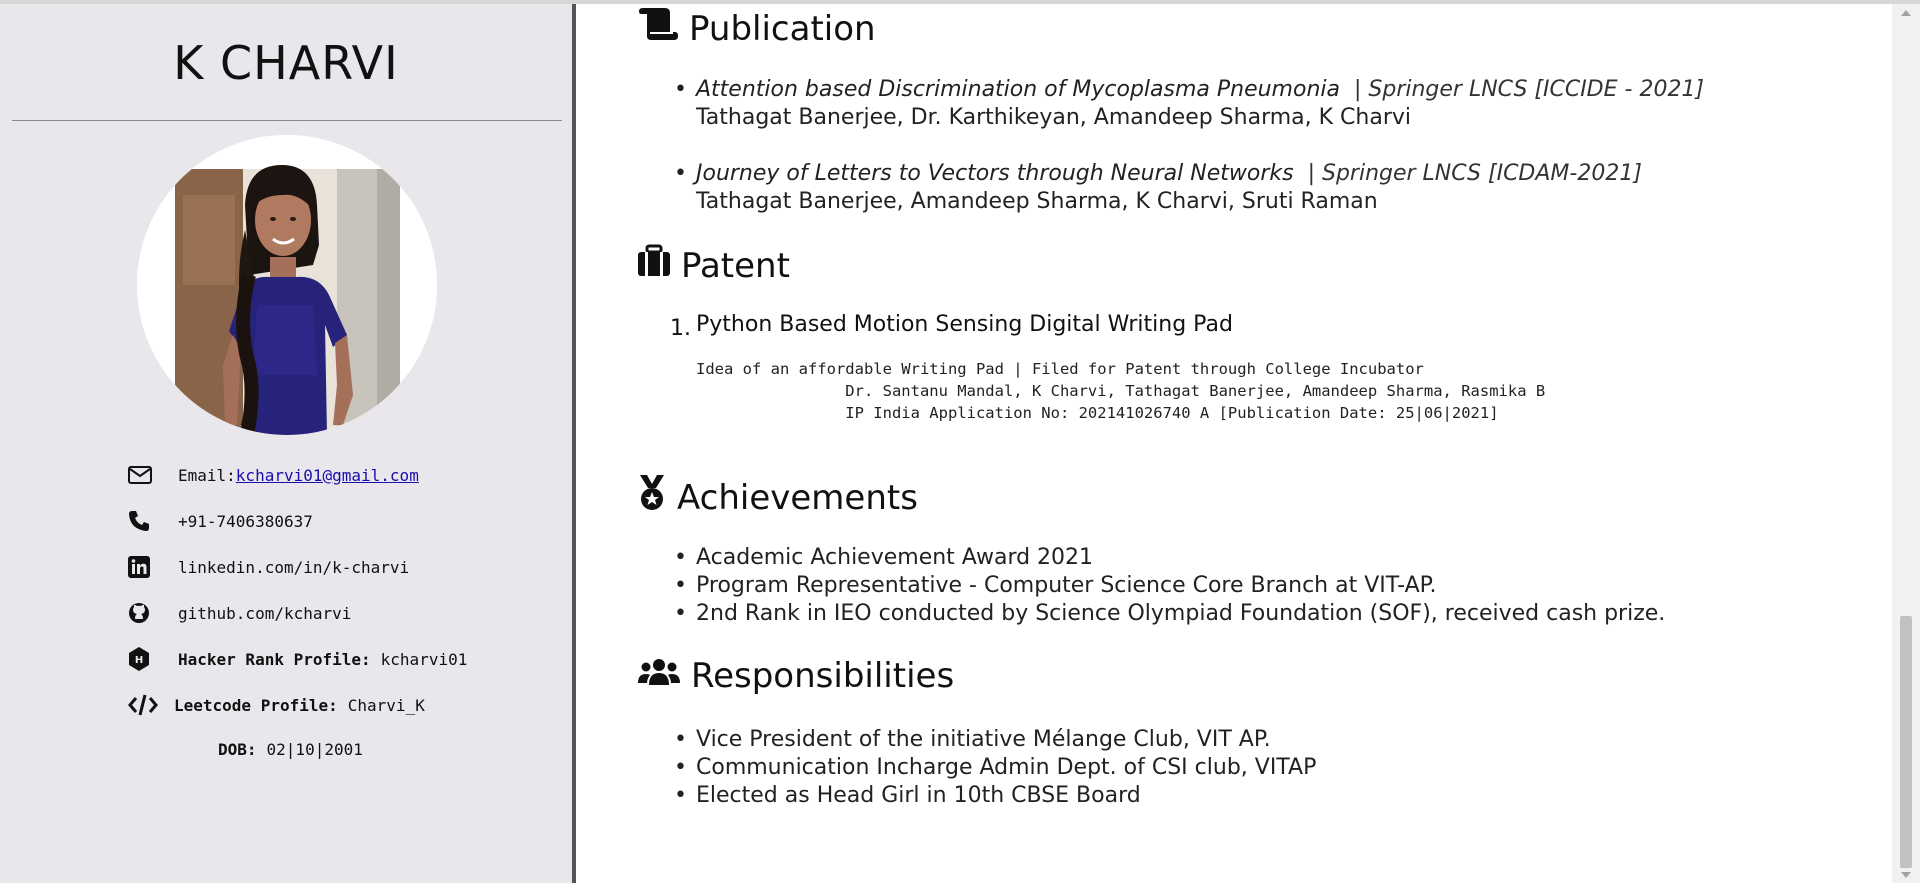 The height and width of the screenshot is (883, 1920). Describe the element at coordinates (245, 521) in the screenshot. I see `phone-number: +91-7406380637` at that location.